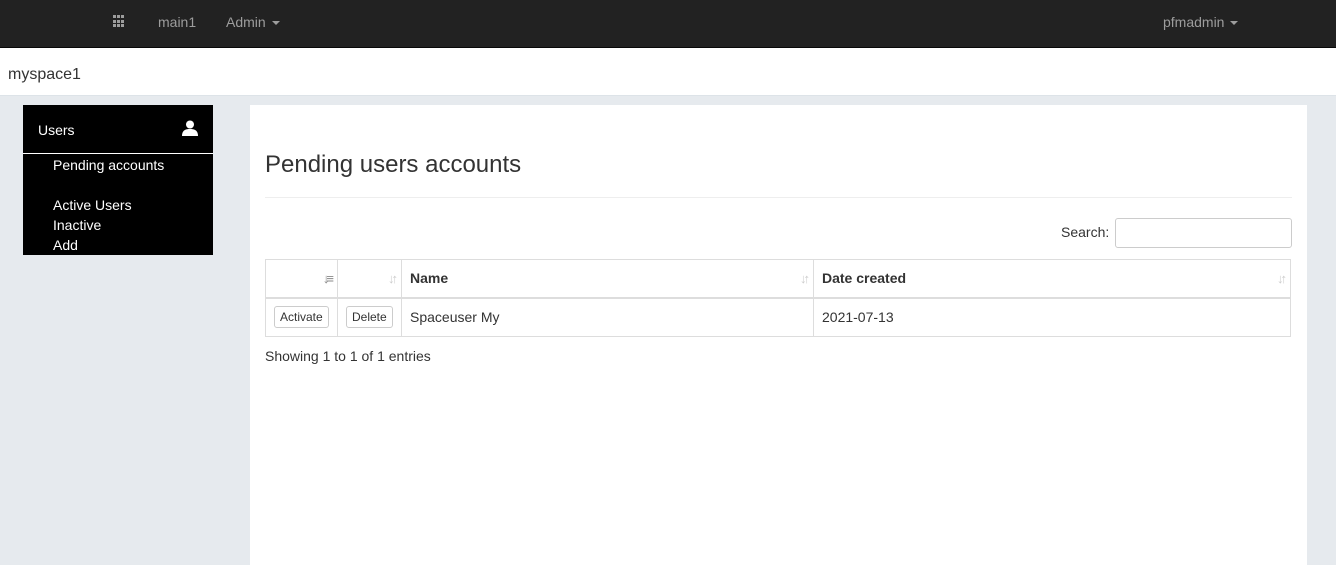  What do you see at coordinates (65, 245) in the screenshot?
I see `sidebar-link-add: Add` at bounding box center [65, 245].